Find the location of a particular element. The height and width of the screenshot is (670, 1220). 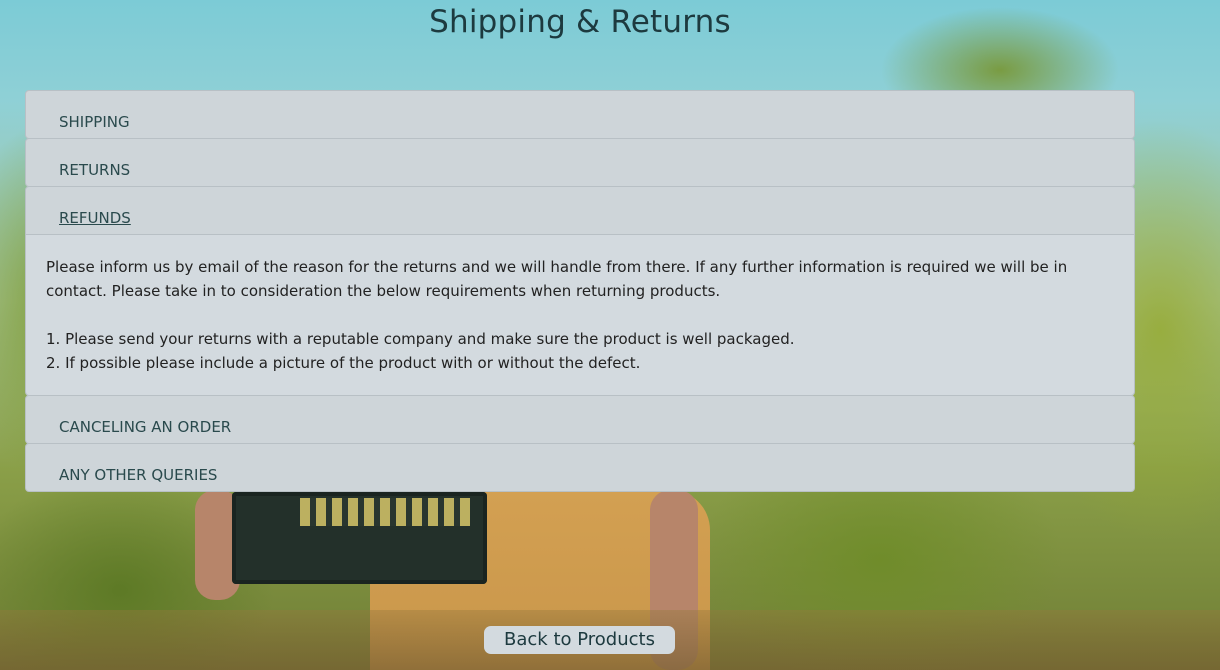

accordion-header-returns: RETURNS is located at coordinates (580, 162).